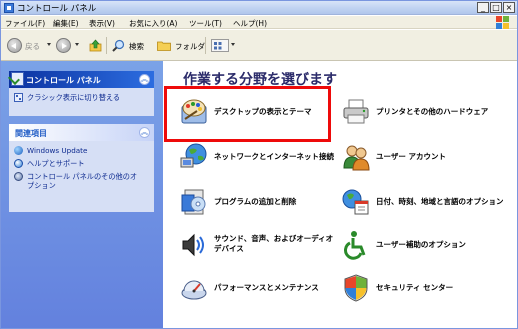 Image resolution: width=518 pixels, height=329 pixels. I want to click on help-question-icon, so click(18, 163).